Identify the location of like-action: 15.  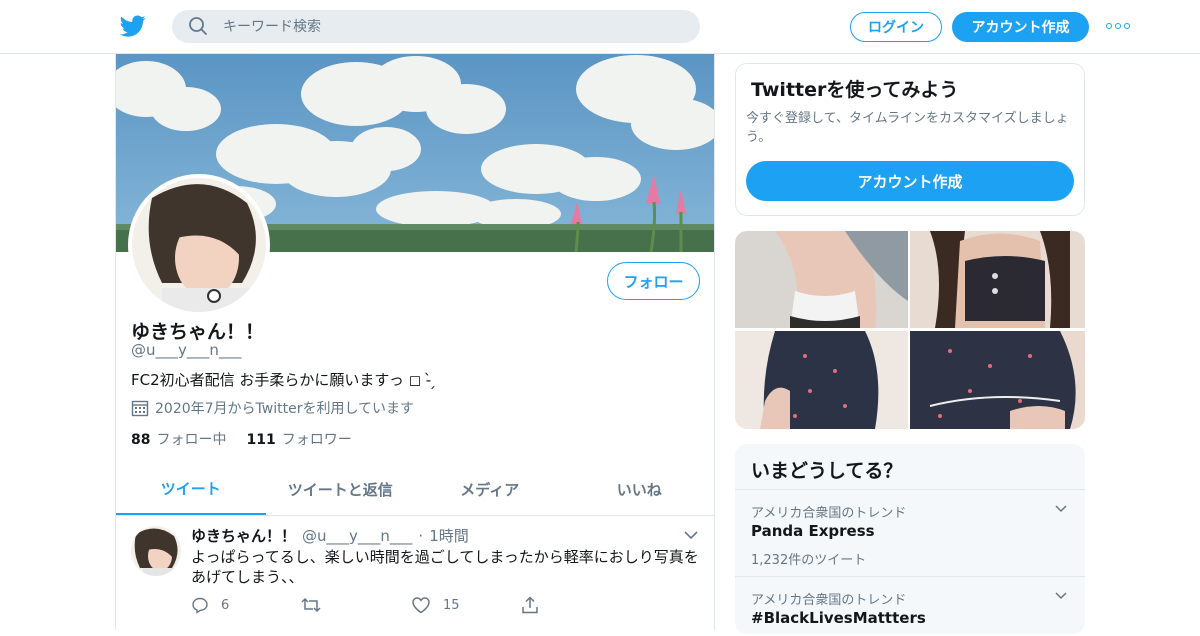
(466, 605).